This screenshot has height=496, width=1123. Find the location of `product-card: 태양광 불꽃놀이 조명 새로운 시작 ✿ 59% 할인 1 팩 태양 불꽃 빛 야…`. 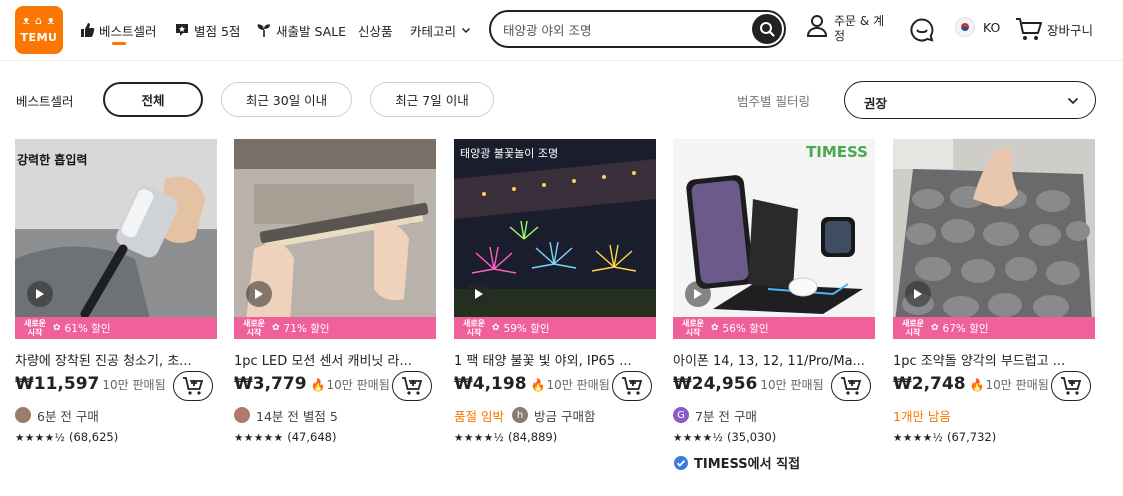

product-card: 태양광 불꽃놀이 조명 새로운 시작 ✿ 59% 할인 1 팩 태양 불꽃 빛 야… is located at coordinates (555, 317).